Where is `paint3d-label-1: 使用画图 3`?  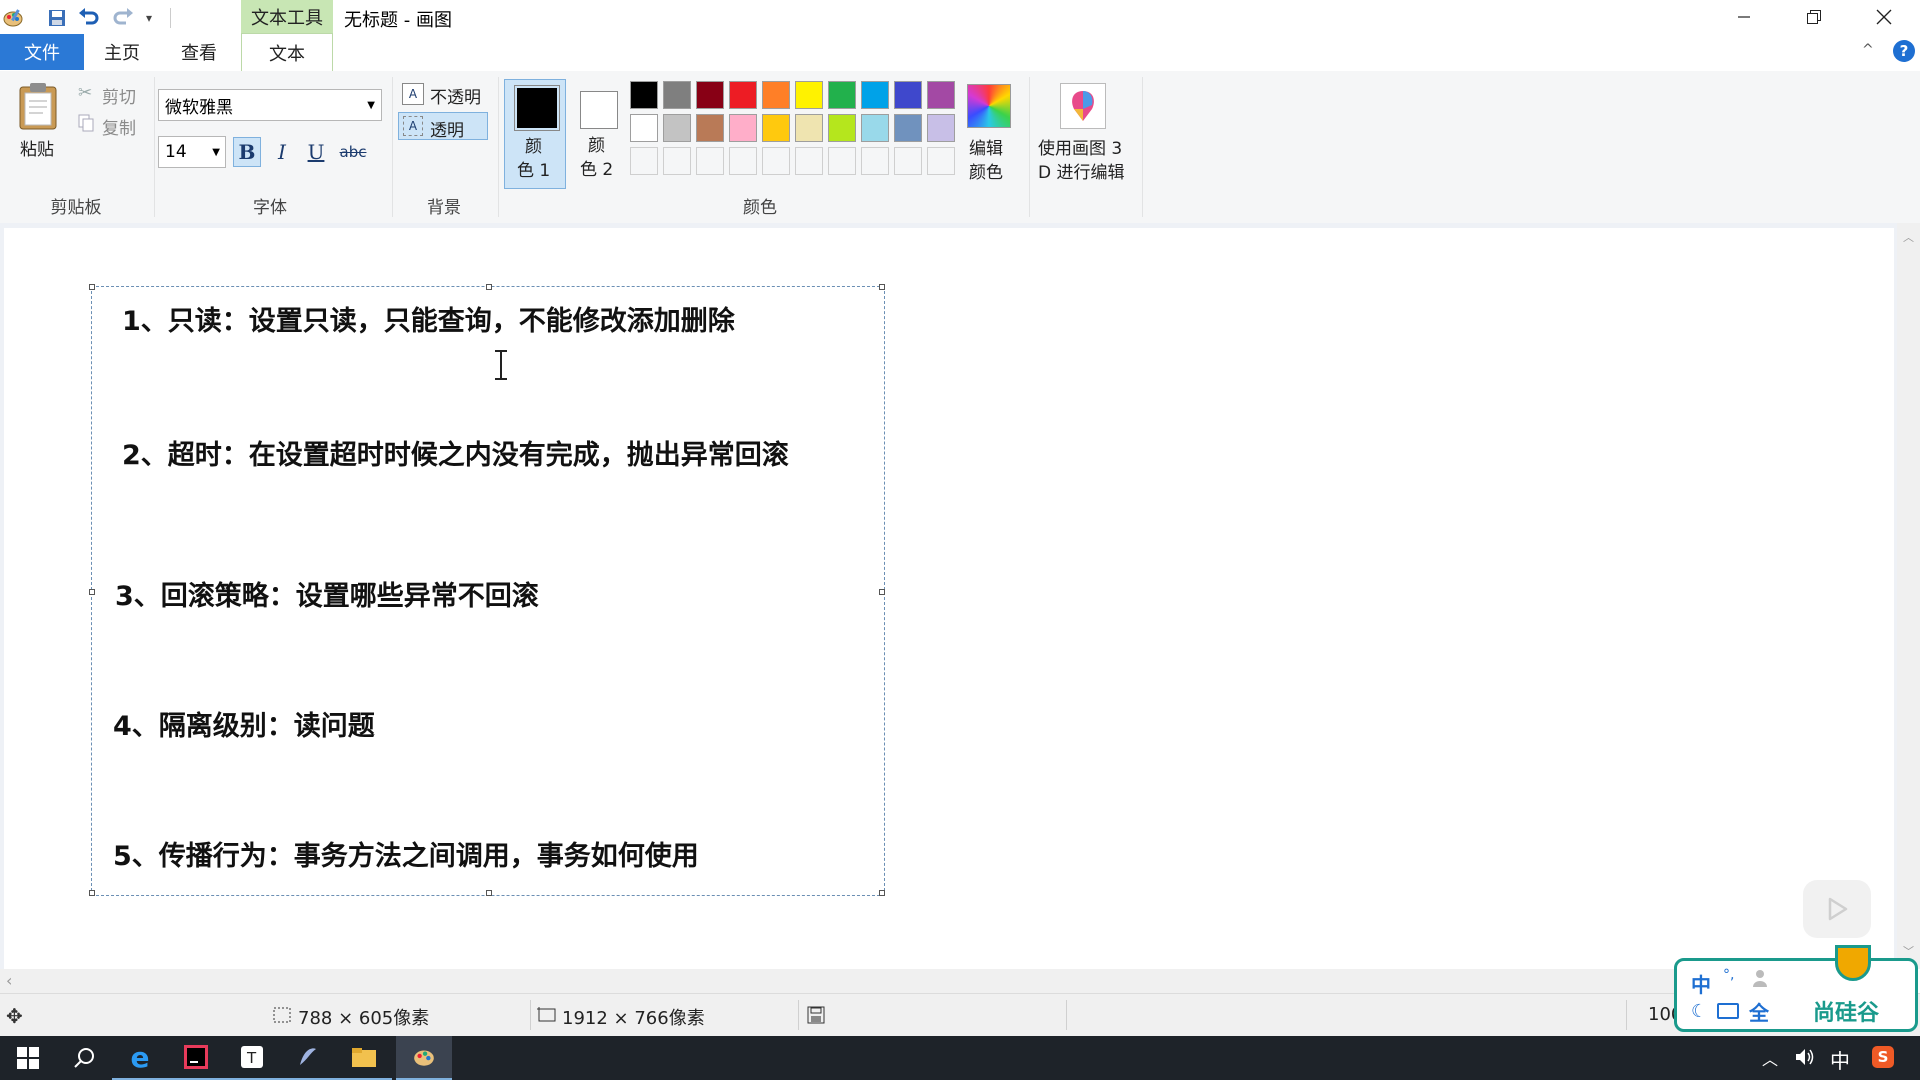 paint3d-label-1: 使用画图 3 is located at coordinates (1080, 146).